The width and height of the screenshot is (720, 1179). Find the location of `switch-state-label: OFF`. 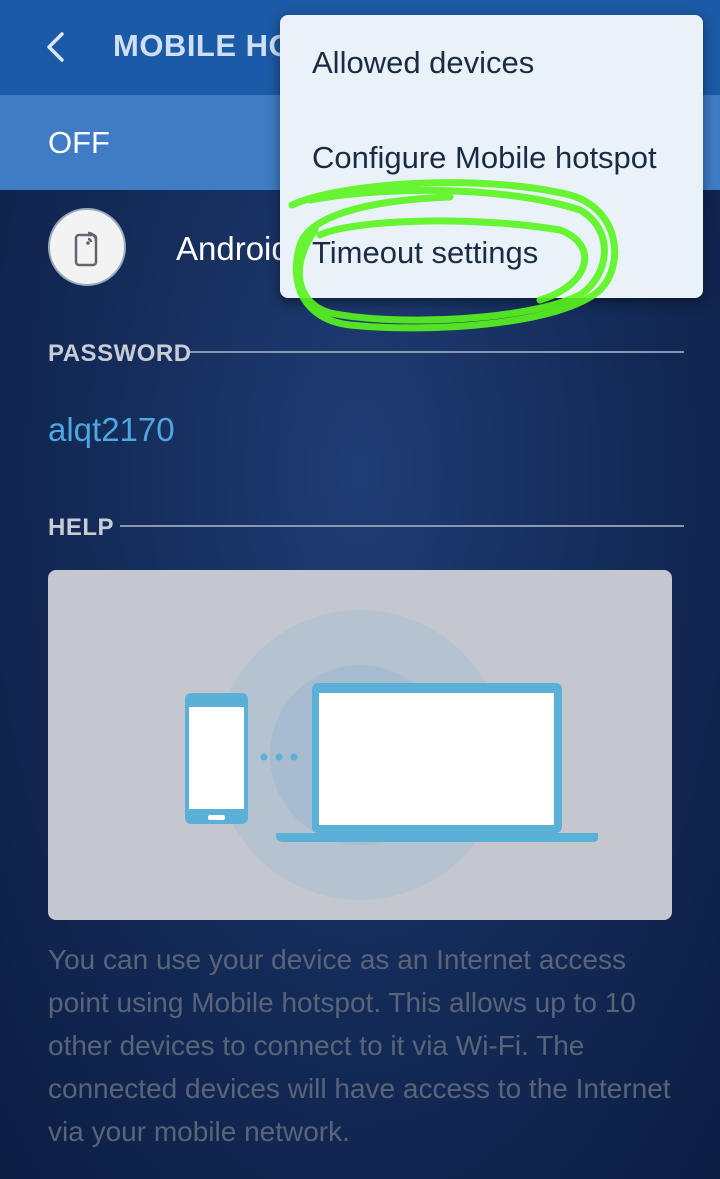

switch-state-label: OFF is located at coordinates (79, 142).